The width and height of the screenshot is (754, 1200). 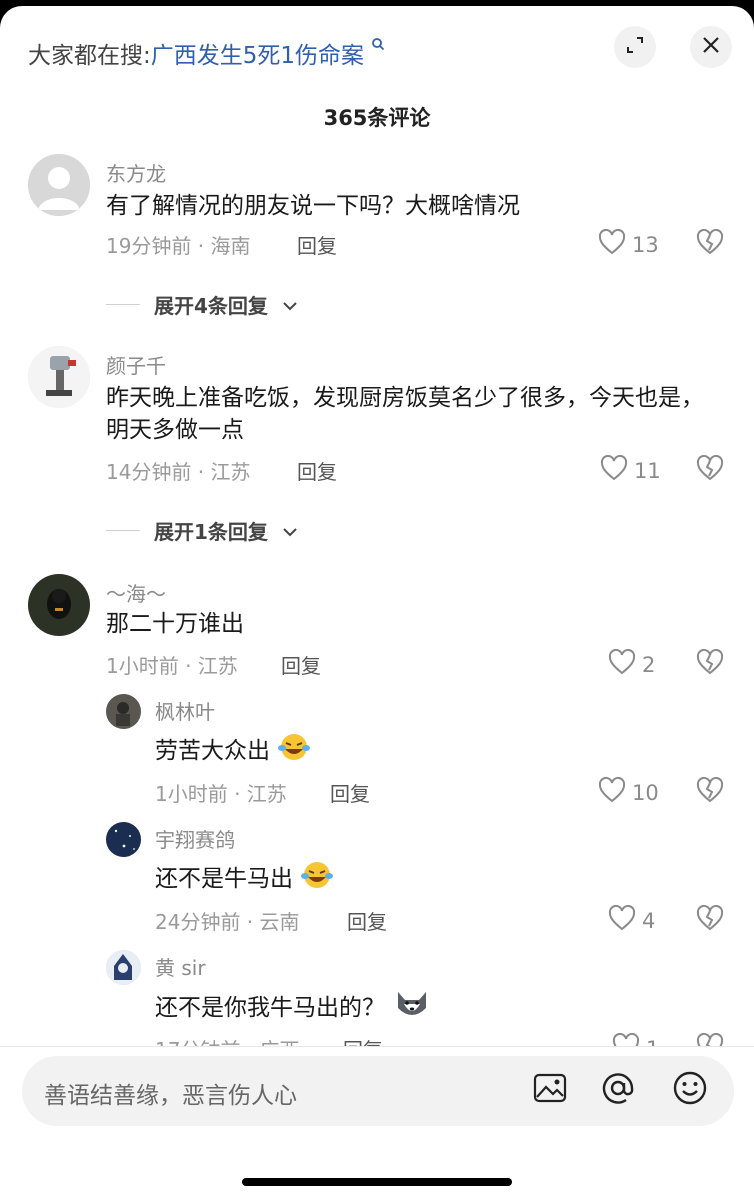 I want to click on header: 大家都在搜:广西发生5死1伤命案, so click(x=377, y=50).